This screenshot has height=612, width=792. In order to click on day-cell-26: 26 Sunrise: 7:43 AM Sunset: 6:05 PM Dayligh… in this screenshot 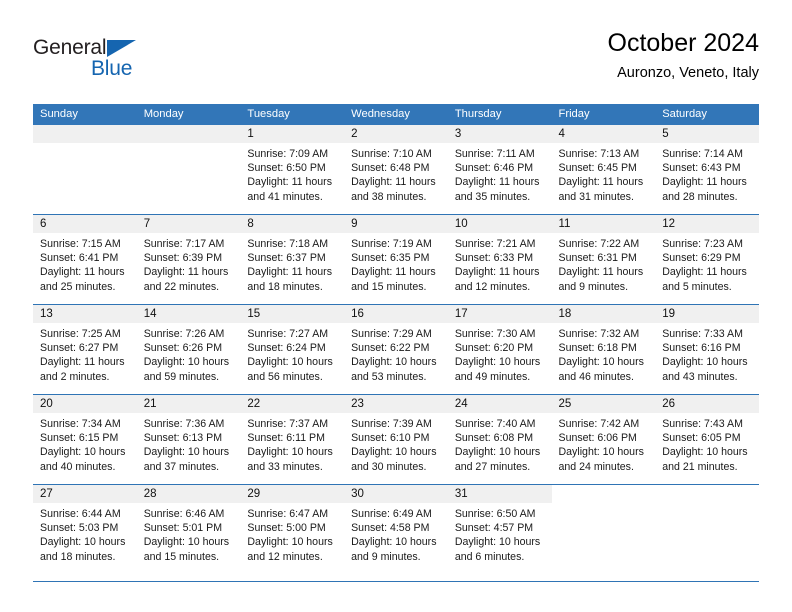, I will do `click(707, 439)`.